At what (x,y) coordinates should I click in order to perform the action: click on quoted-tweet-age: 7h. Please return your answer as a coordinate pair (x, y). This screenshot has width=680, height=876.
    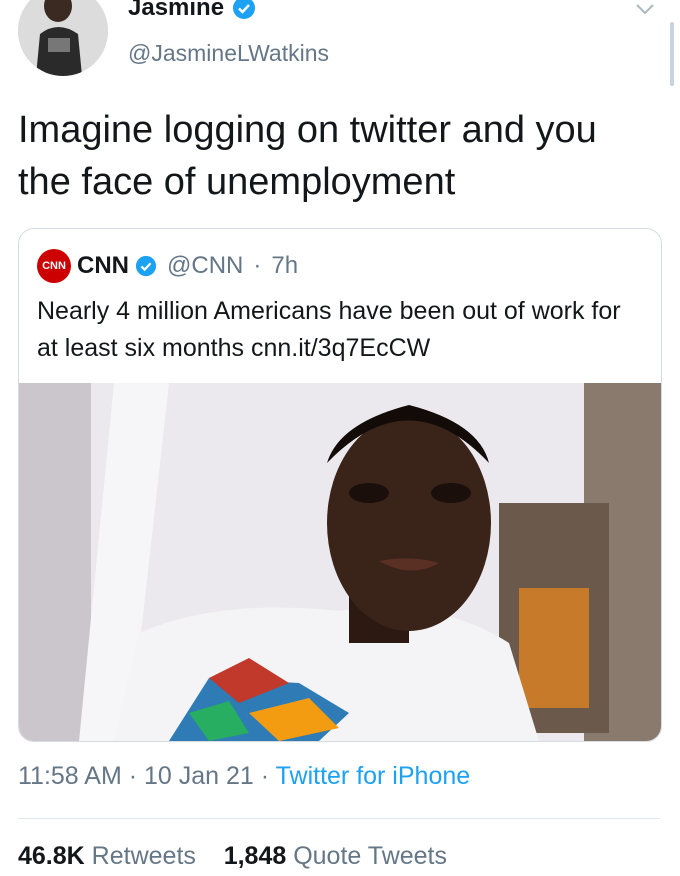
    Looking at the image, I should click on (285, 265).